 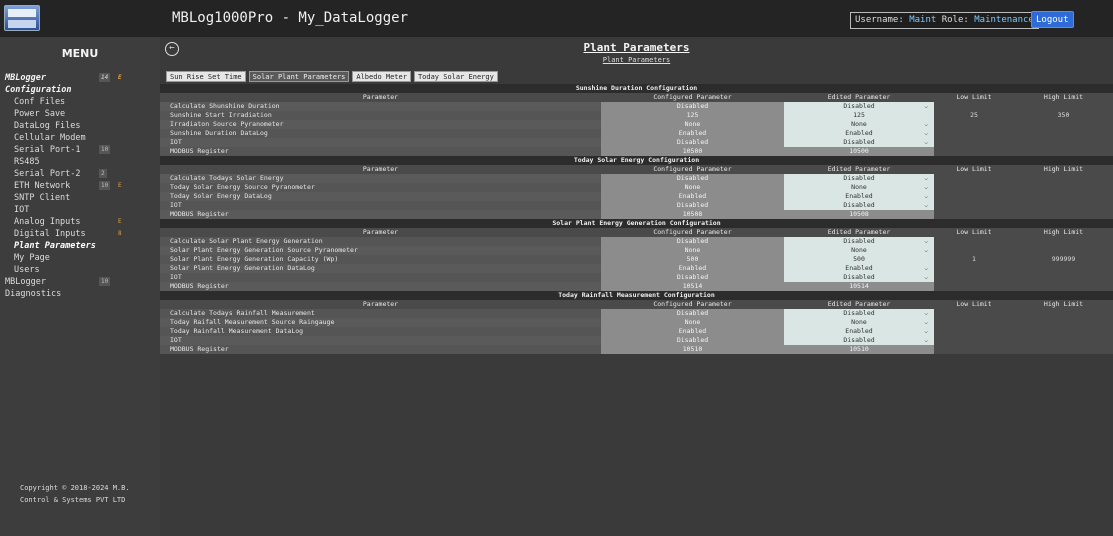 I want to click on sidebar-item-mblogger: MBLogger 14 E, so click(x=80, y=78).